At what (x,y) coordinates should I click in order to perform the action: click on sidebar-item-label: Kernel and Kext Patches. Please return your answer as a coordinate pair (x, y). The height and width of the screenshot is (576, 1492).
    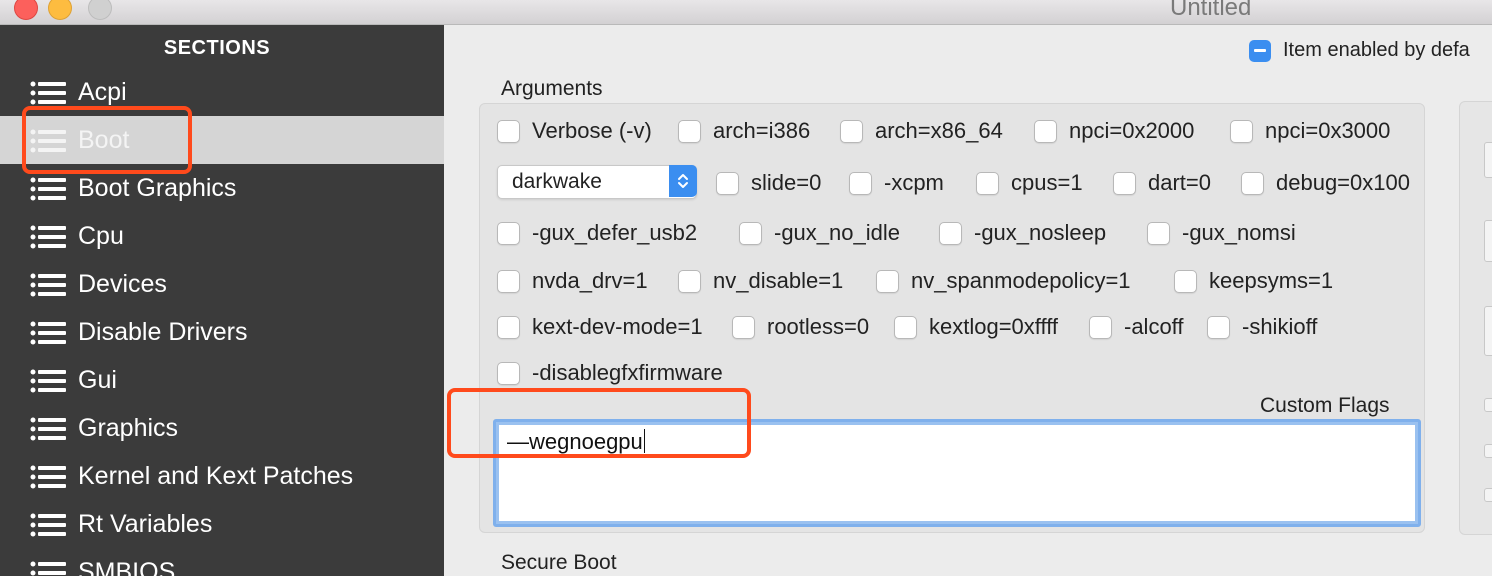
    Looking at the image, I should click on (216, 476).